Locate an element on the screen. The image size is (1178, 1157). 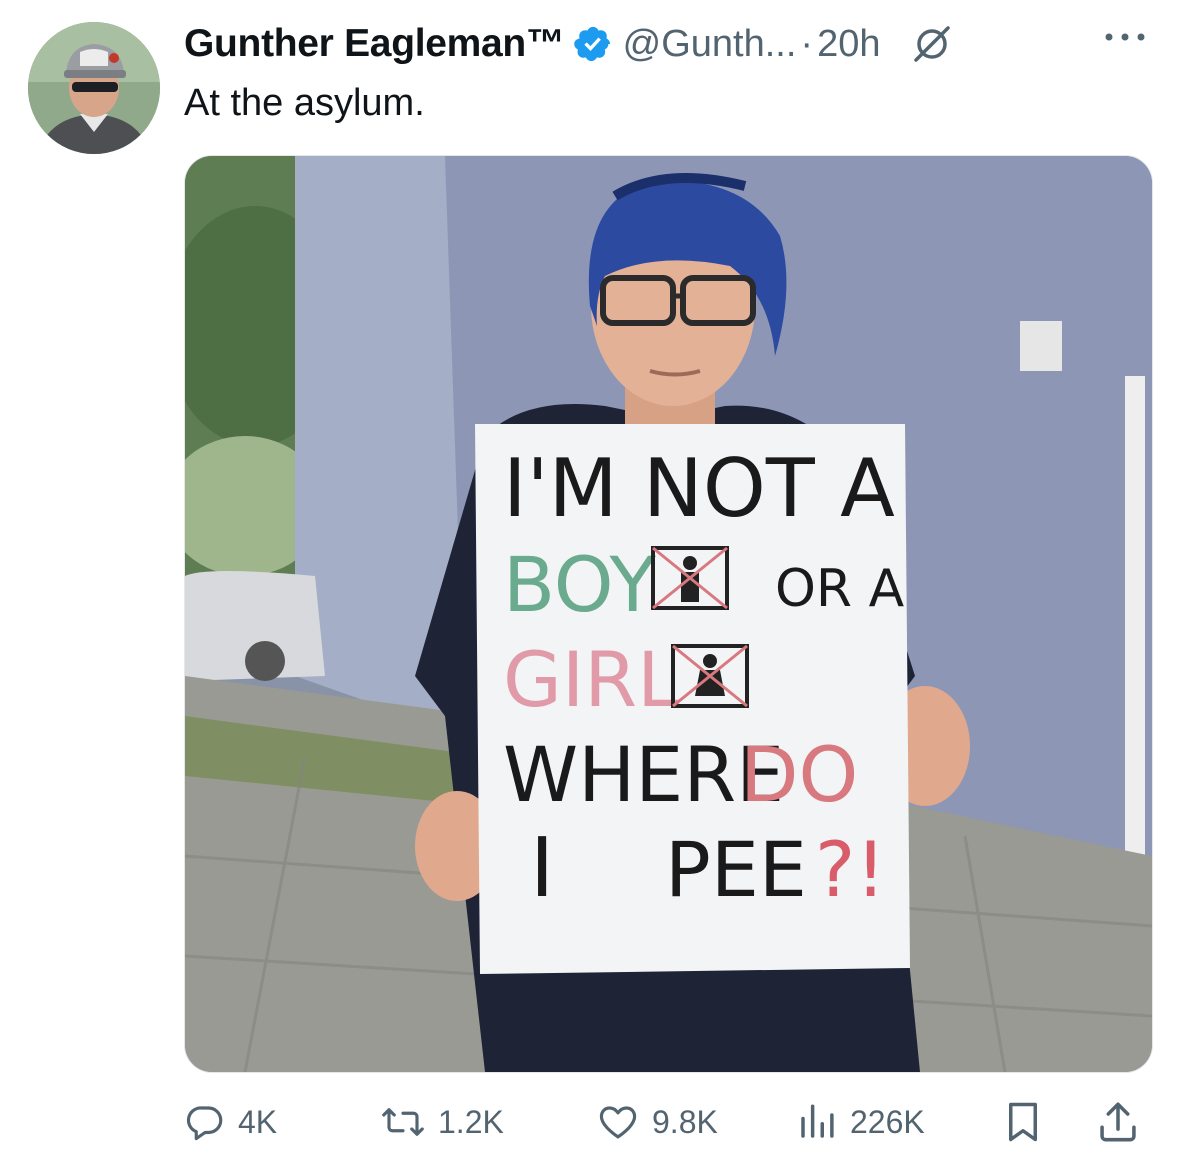
tweet-time: 20h is located at coordinates (848, 44).